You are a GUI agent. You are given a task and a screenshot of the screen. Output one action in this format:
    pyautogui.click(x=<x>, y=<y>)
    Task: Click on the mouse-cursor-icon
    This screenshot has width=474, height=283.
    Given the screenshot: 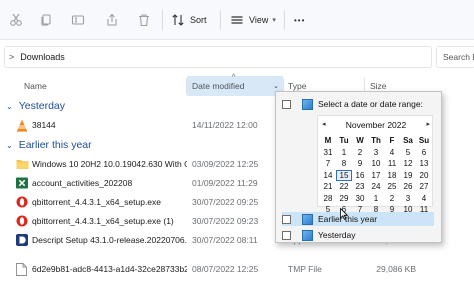 What is the action you would take?
    pyautogui.click(x=344, y=214)
    